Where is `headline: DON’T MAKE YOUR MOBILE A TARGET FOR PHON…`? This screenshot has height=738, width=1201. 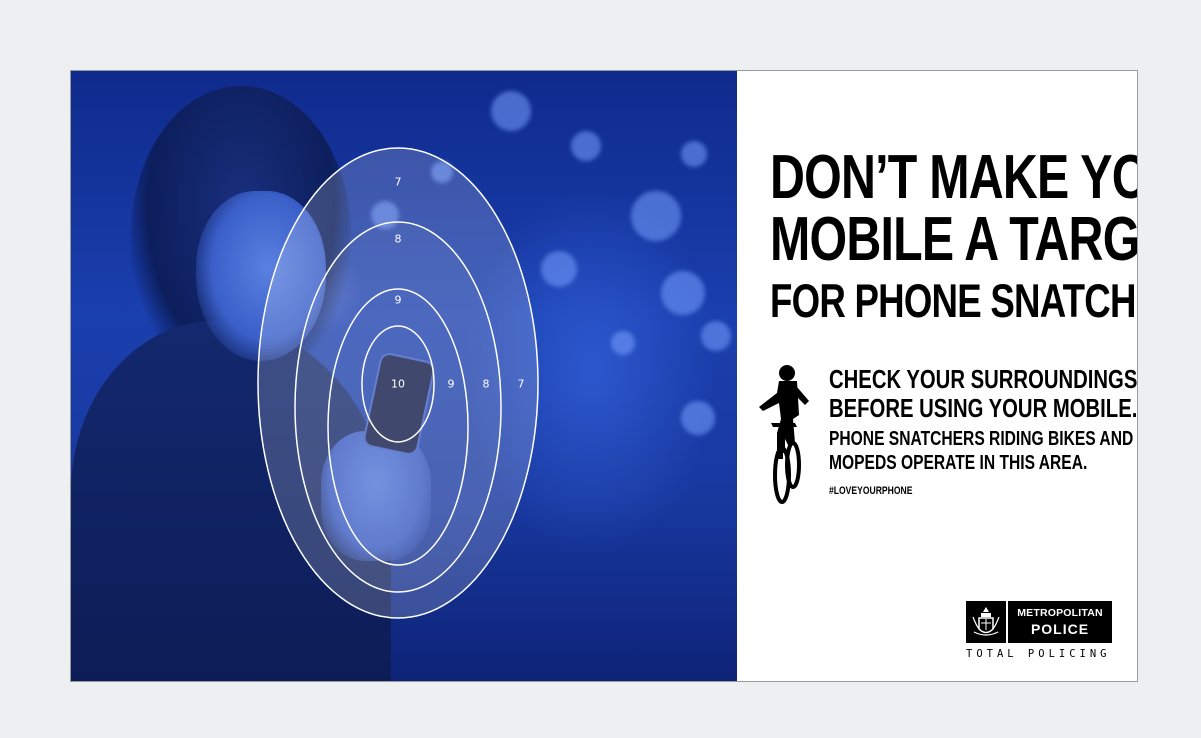 headline: DON’T MAKE YOUR MOBILE A TARGET FOR PHON… is located at coordinates (954, 235).